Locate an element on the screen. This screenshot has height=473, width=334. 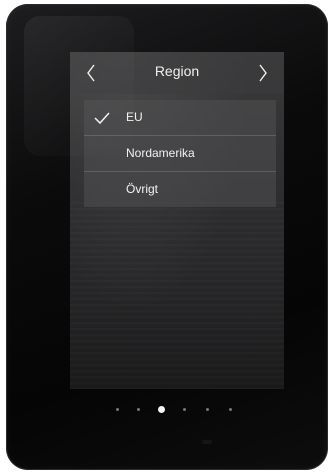
page-dot-active is located at coordinates (161, 409).